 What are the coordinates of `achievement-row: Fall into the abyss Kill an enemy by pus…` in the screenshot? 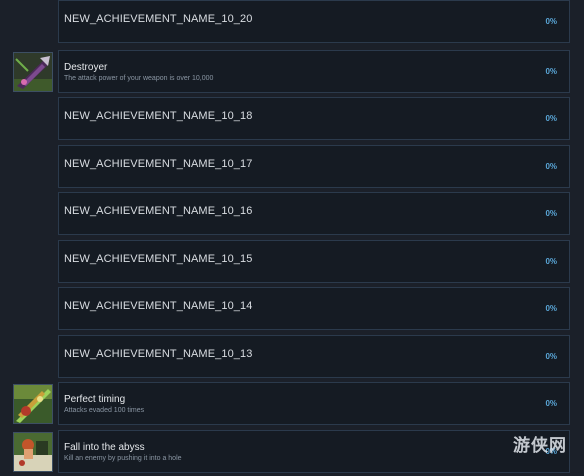 It's located at (292, 453).